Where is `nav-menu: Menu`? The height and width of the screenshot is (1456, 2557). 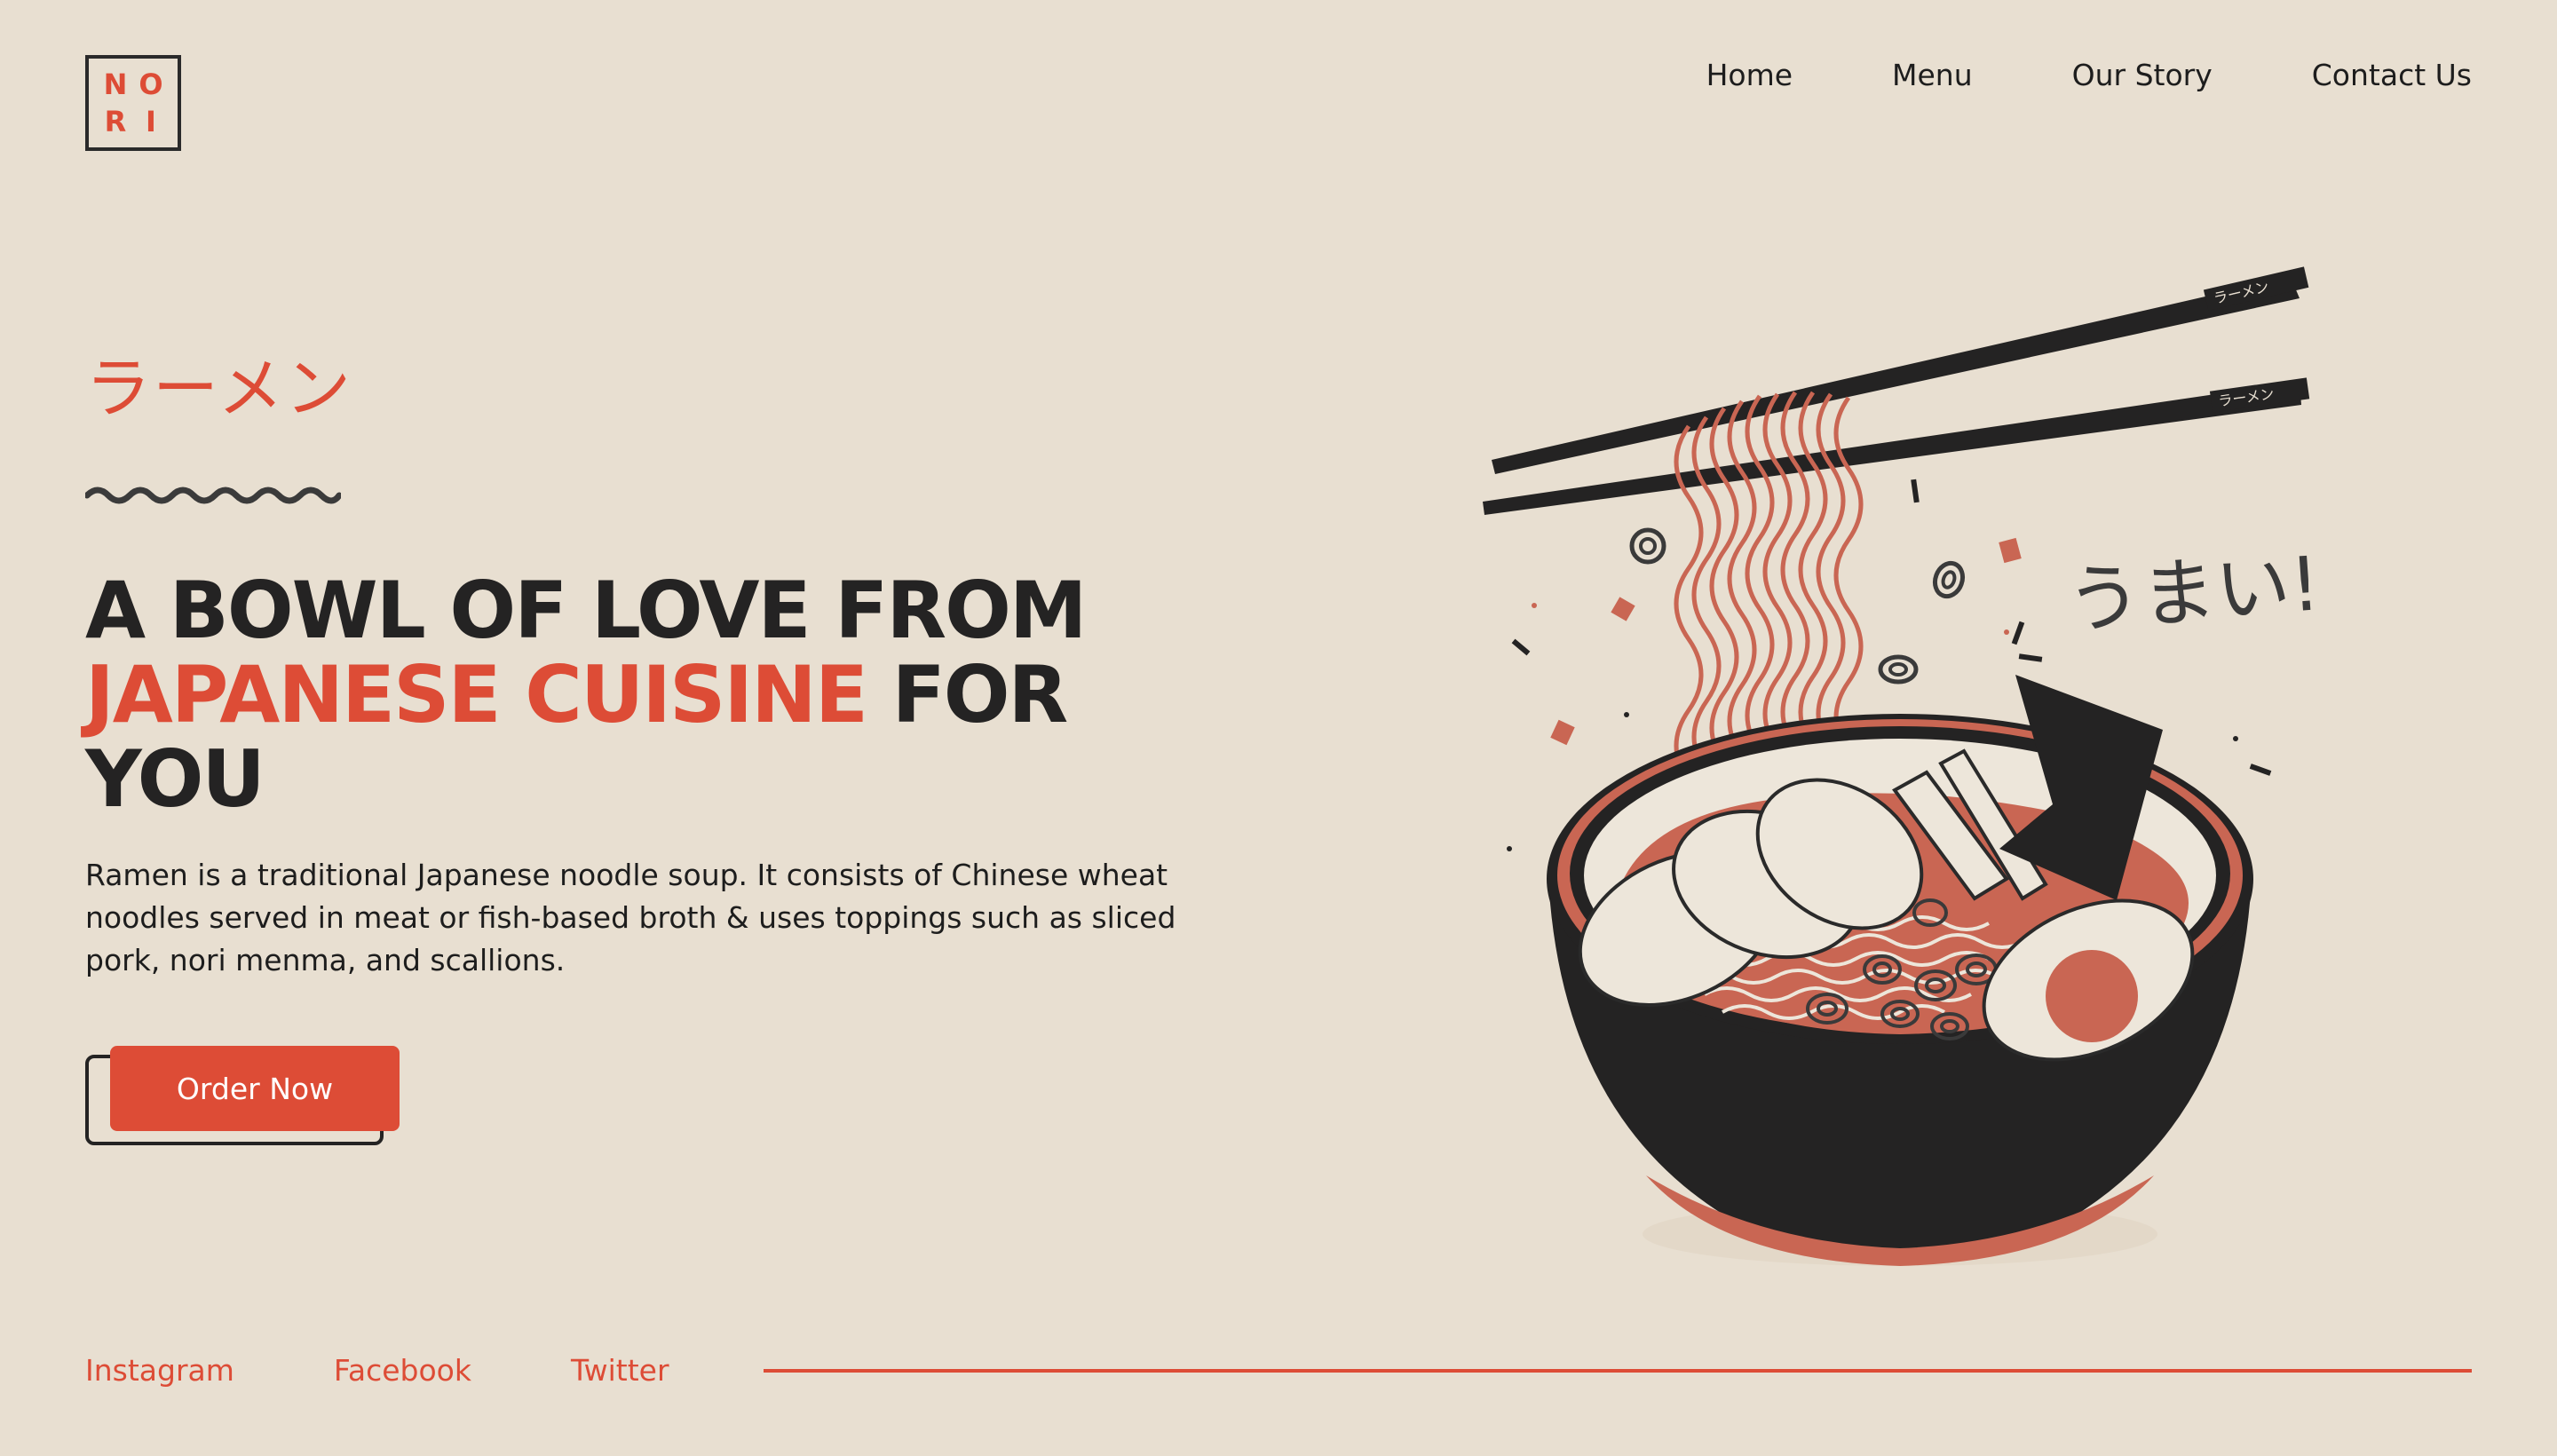
nav-menu: Menu is located at coordinates (1932, 75).